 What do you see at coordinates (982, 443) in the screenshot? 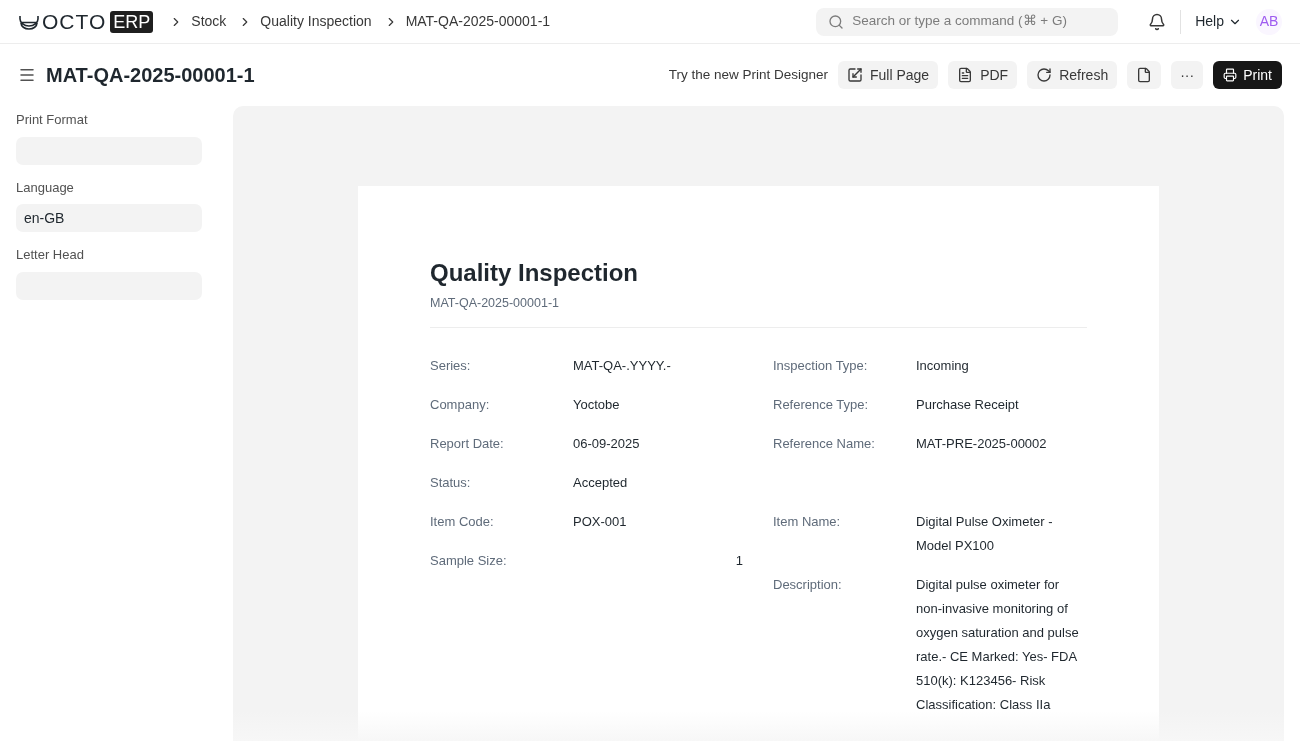
I see `field-value: MAT-PRE-2025-00002` at bounding box center [982, 443].